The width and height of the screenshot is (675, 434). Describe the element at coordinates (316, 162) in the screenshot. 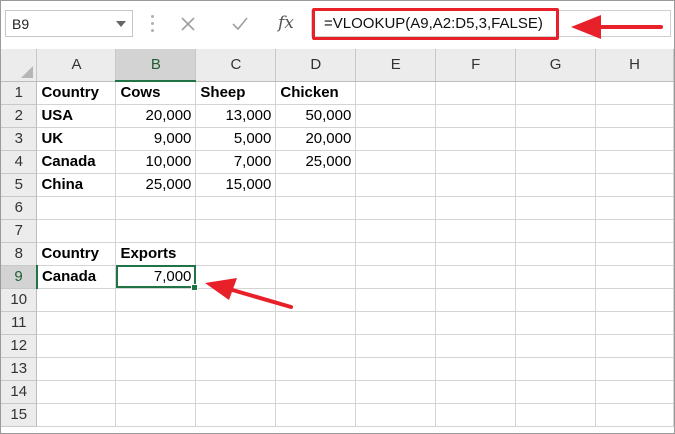

I see `cell: 25,000` at that location.